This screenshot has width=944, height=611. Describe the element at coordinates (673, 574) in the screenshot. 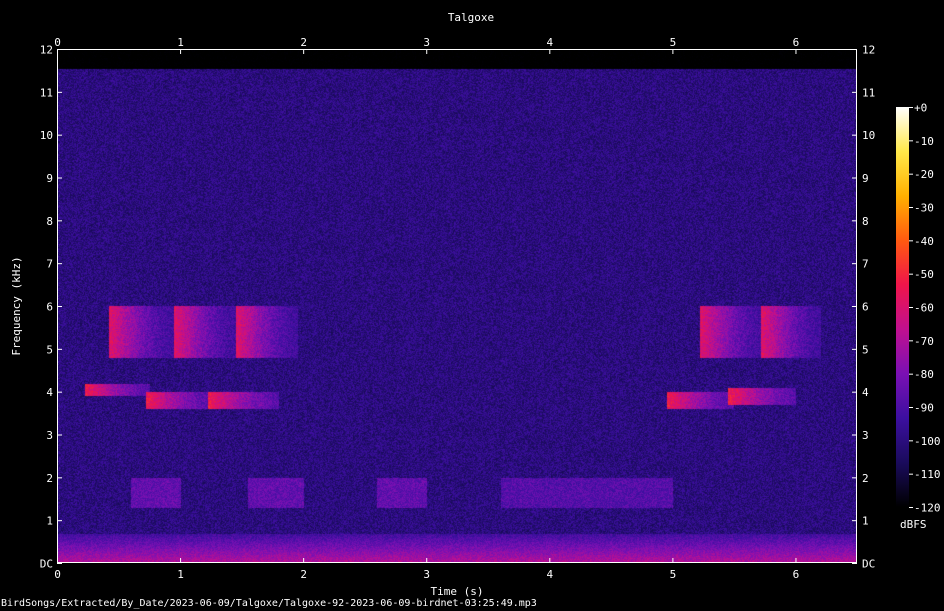

I see `x-tick-label-bottom: 5` at that location.